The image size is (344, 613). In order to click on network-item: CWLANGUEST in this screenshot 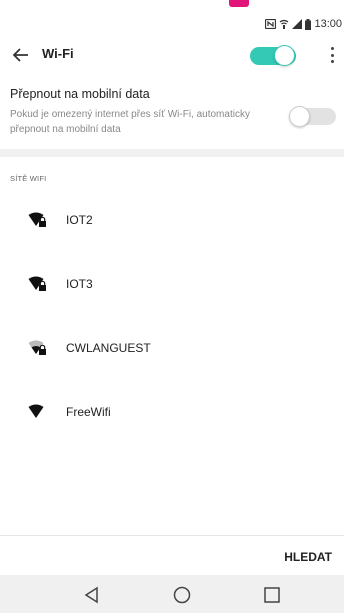, I will do `click(172, 349)`.